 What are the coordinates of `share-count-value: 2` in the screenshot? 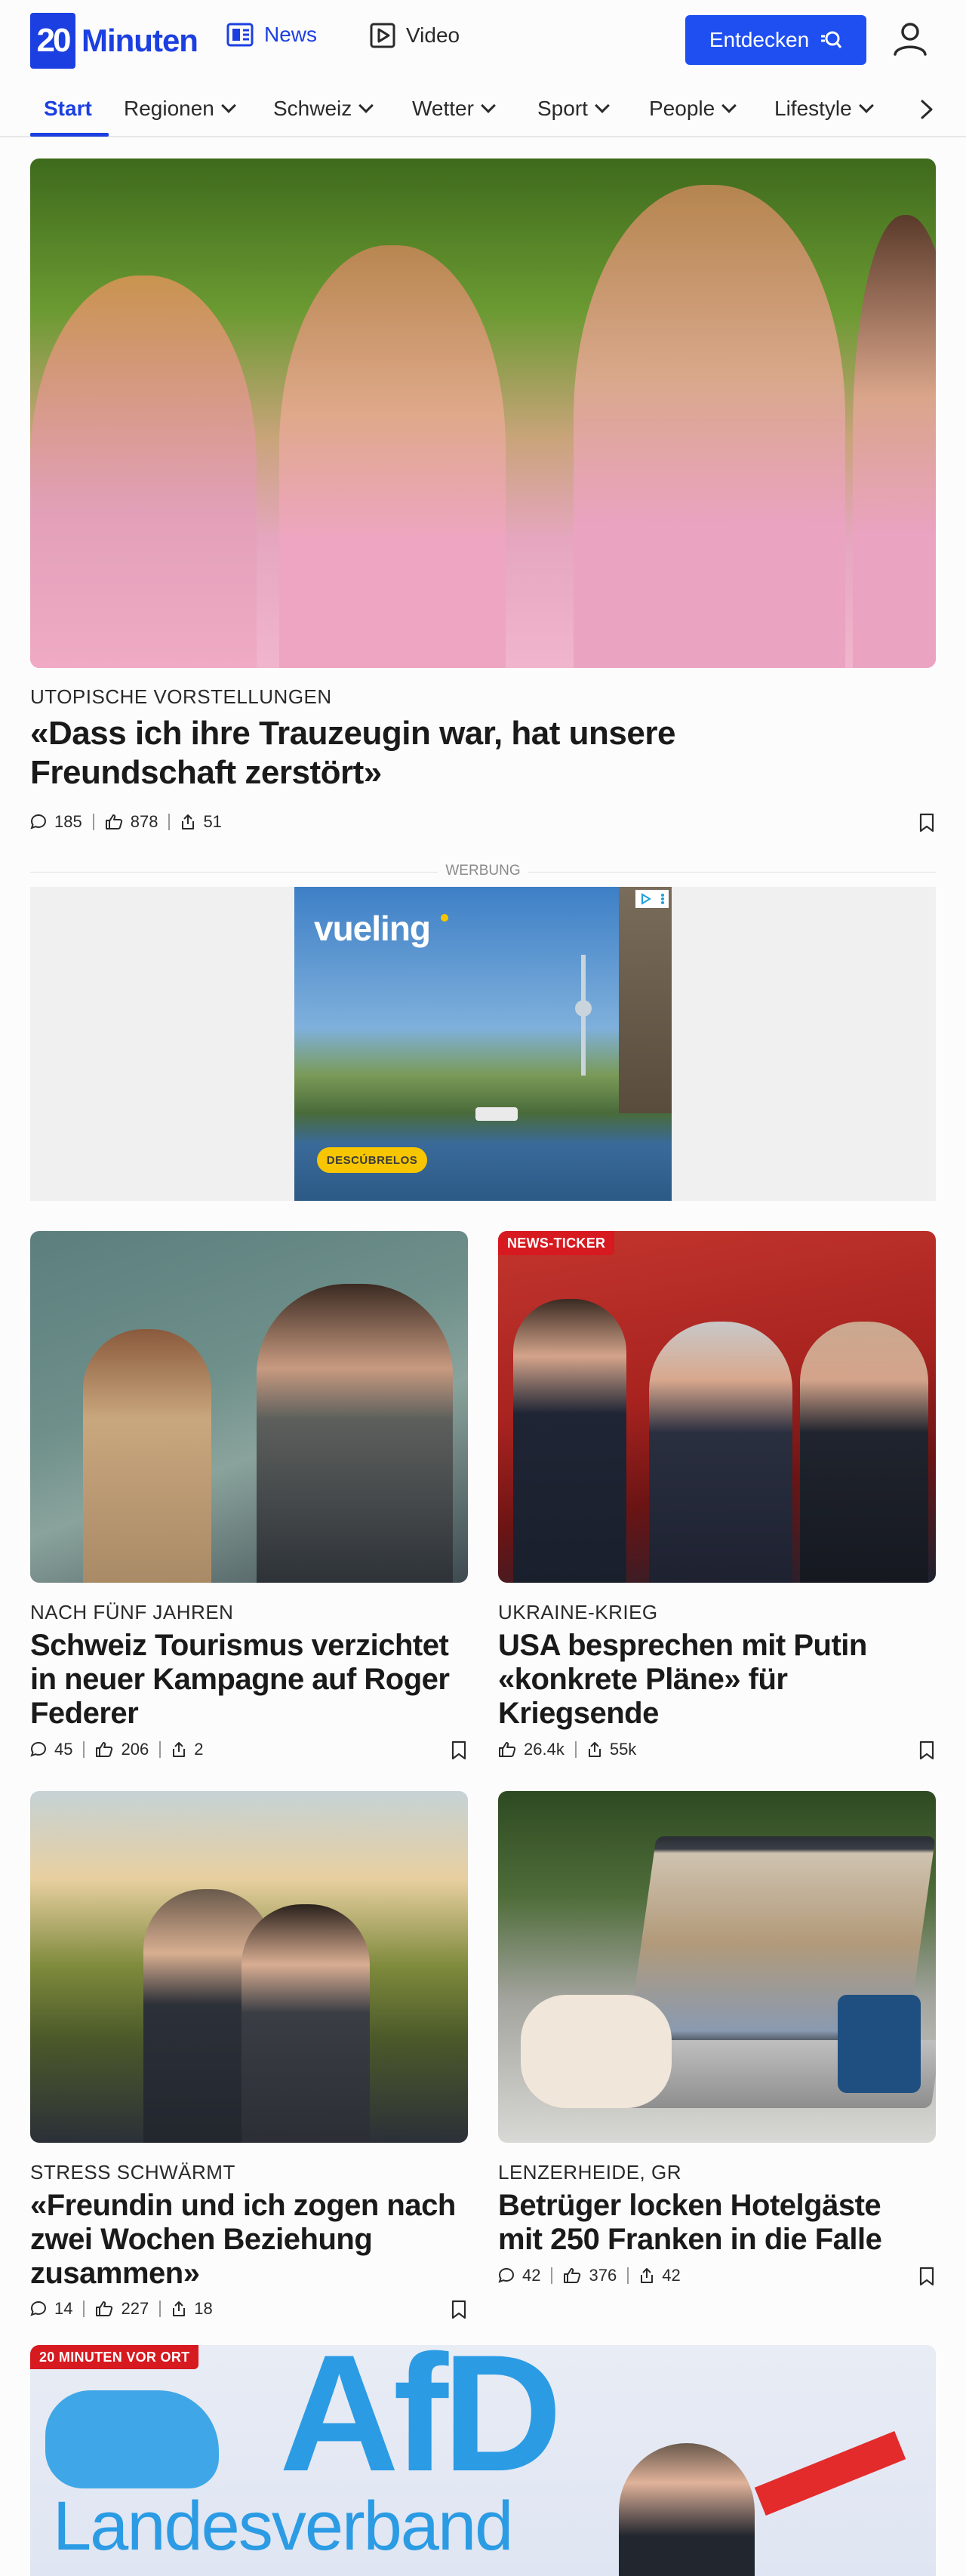 It's located at (199, 1749).